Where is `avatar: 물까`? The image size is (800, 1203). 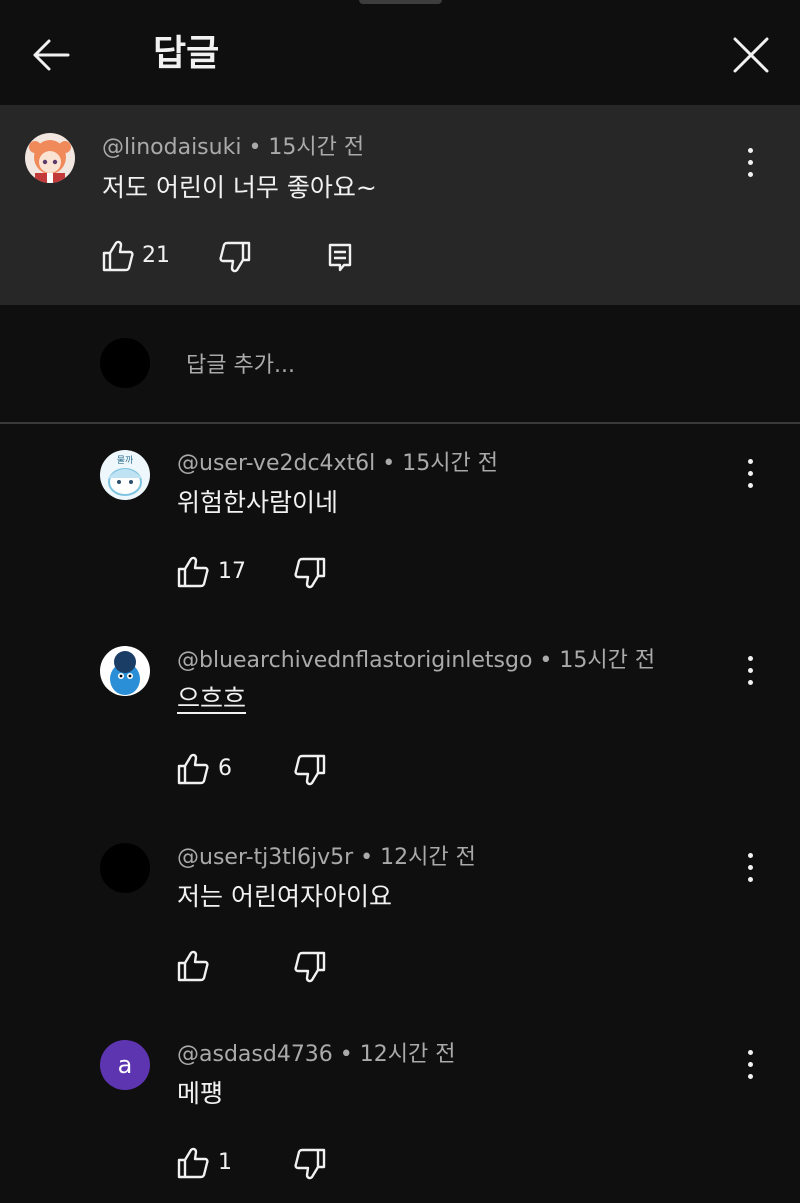
avatar: 물까 is located at coordinates (125, 475).